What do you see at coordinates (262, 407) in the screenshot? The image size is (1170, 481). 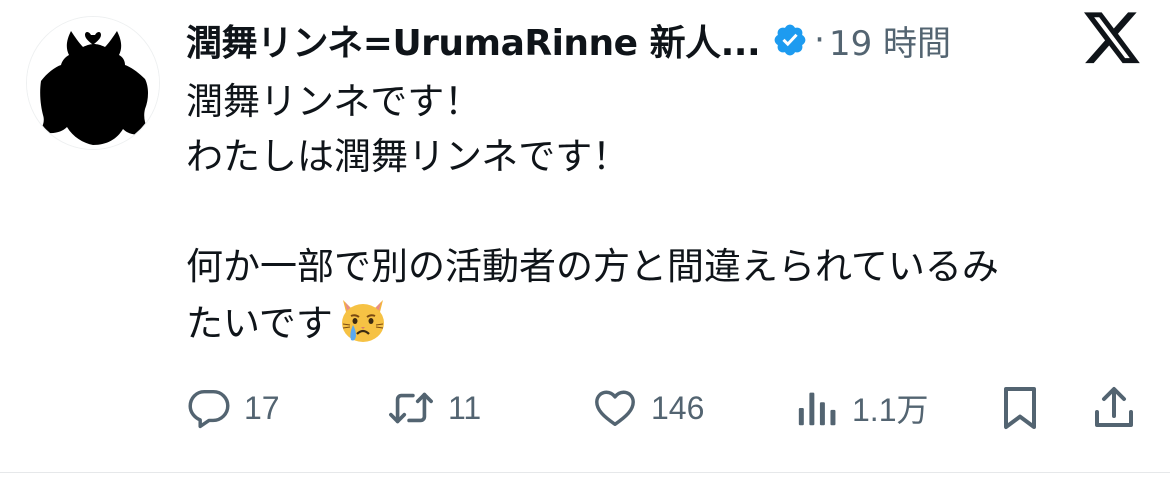 I see `reply-count: 17` at bounding box center [262, 407].